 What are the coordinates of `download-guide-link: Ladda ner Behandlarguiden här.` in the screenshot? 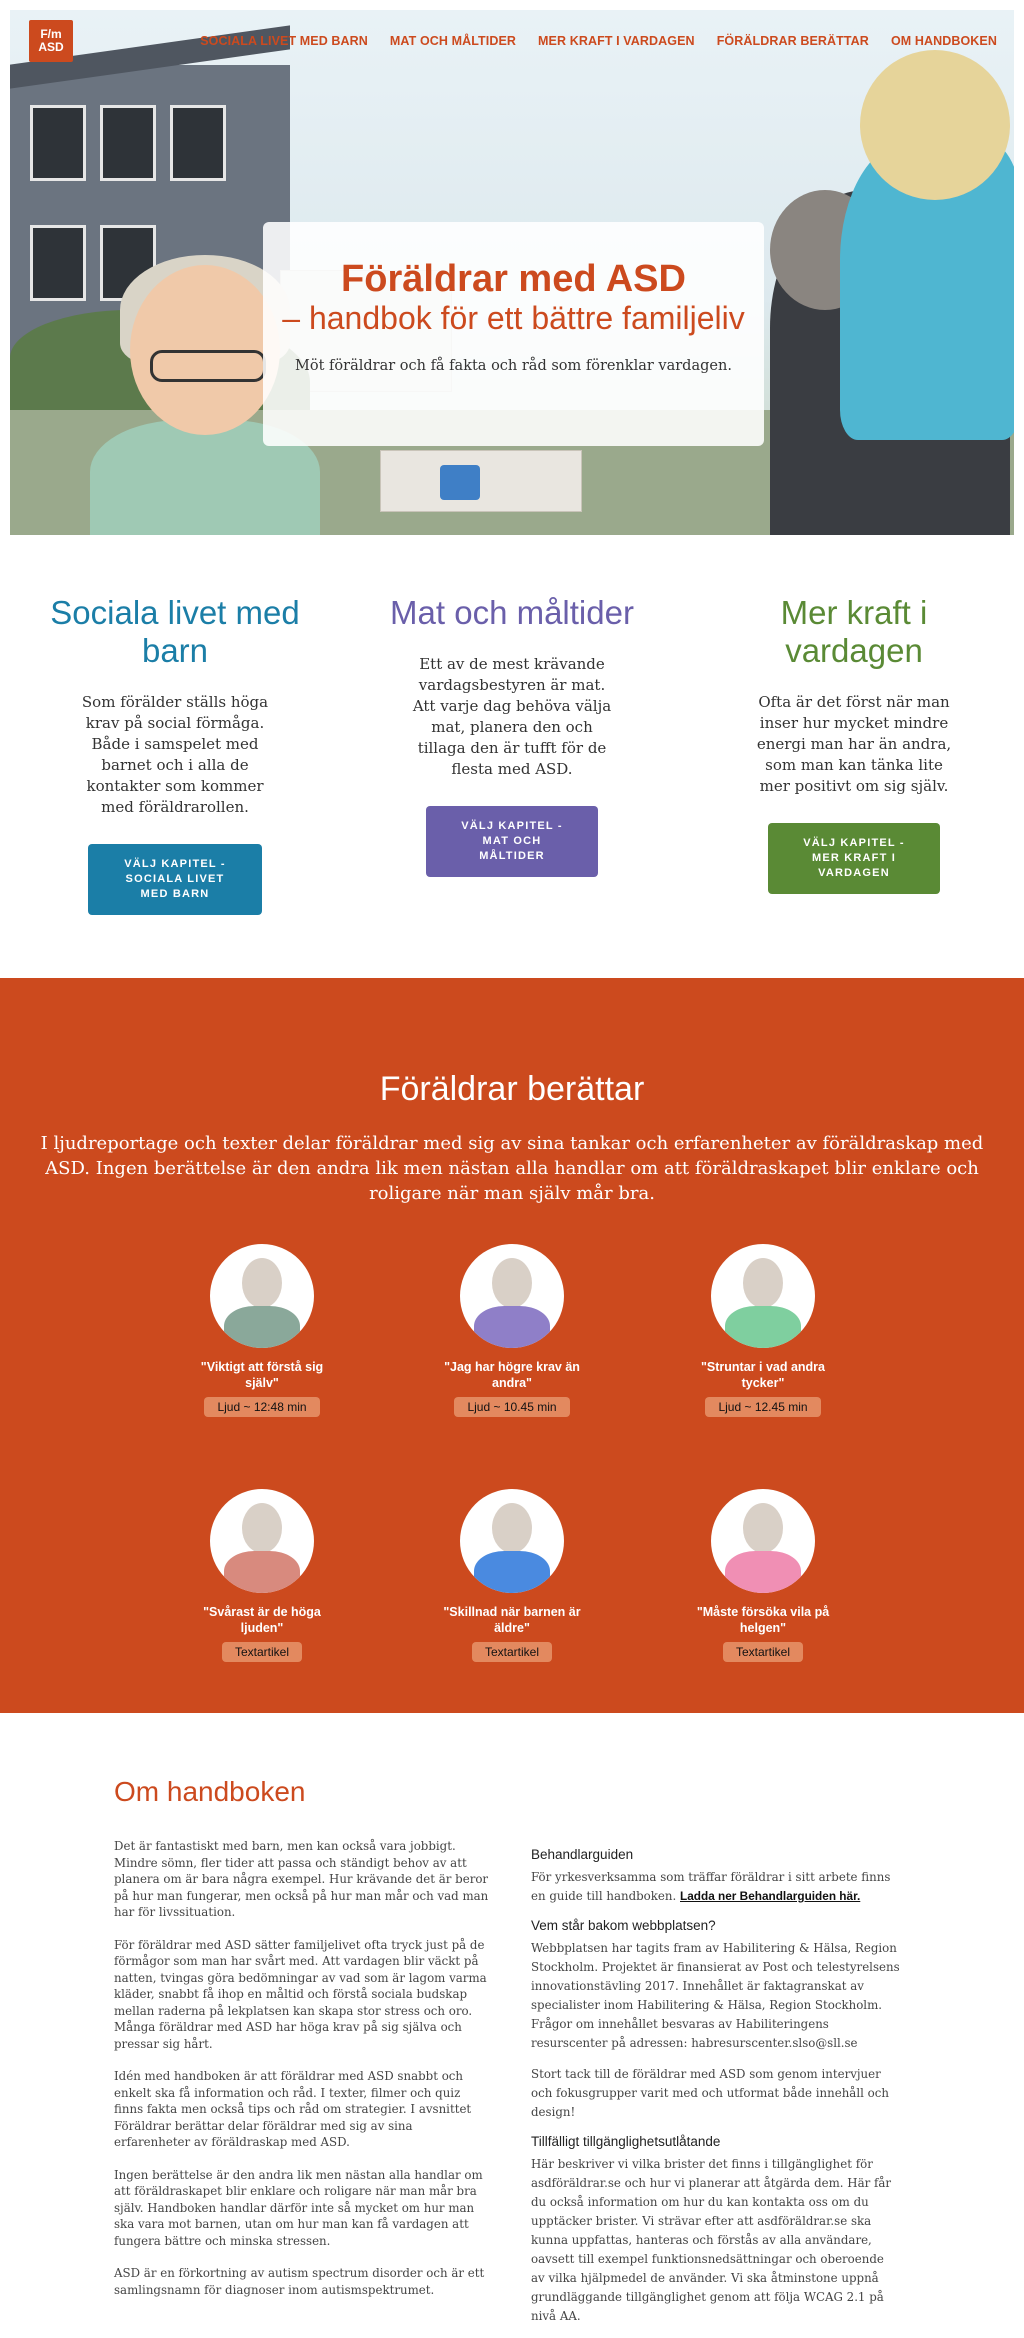 It's located at (770, 1896).